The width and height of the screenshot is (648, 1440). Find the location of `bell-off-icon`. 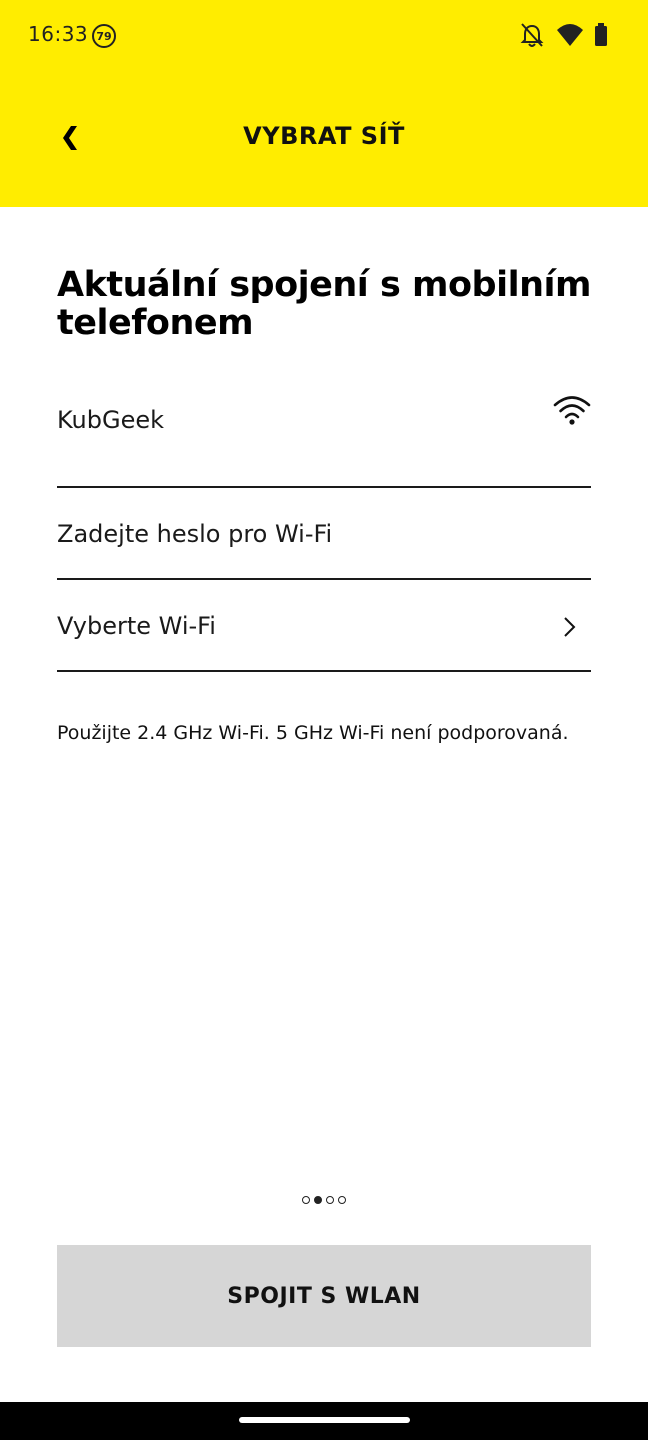

bell-off-icon is located at coordinates (532, 35).